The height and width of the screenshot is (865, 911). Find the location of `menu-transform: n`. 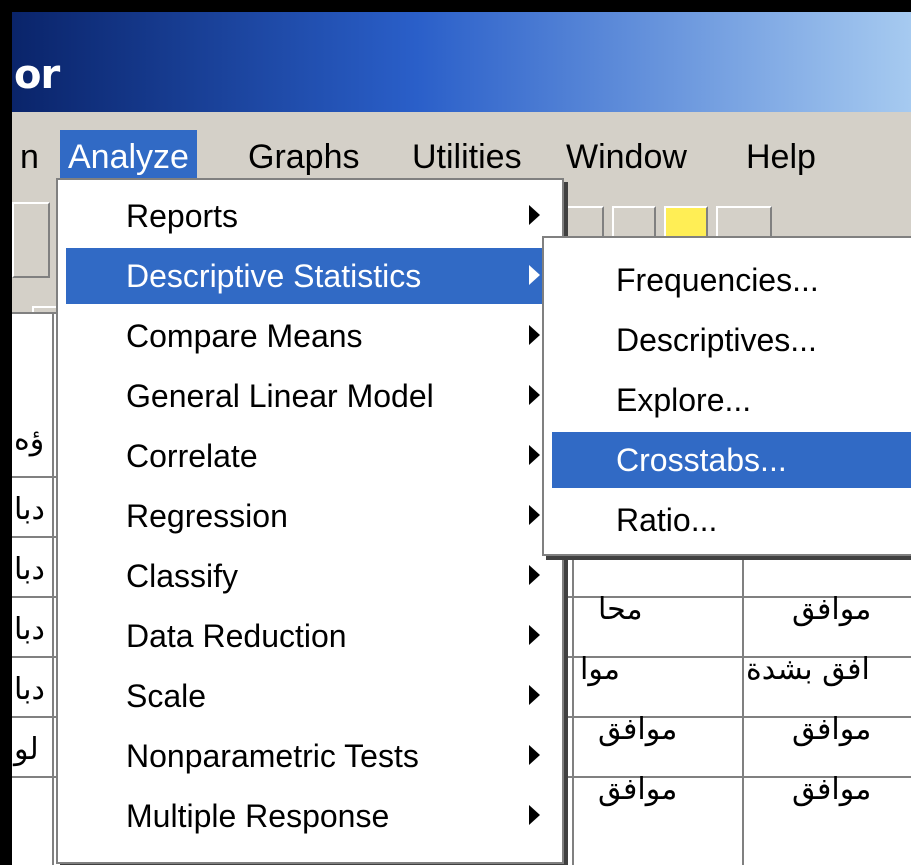

menu-transform: n is located at coordinates (29, 157).